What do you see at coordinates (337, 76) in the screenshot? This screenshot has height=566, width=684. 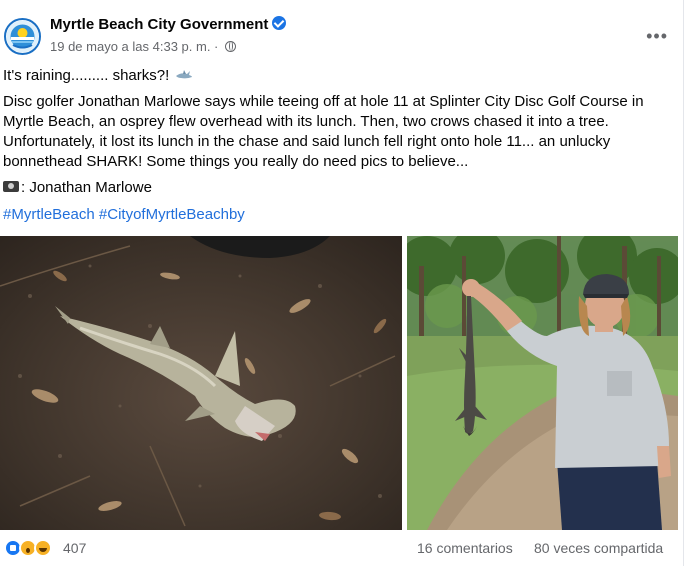 I see `post-headline: It's raining......... sharks?!` at bounding box center [337, 76].